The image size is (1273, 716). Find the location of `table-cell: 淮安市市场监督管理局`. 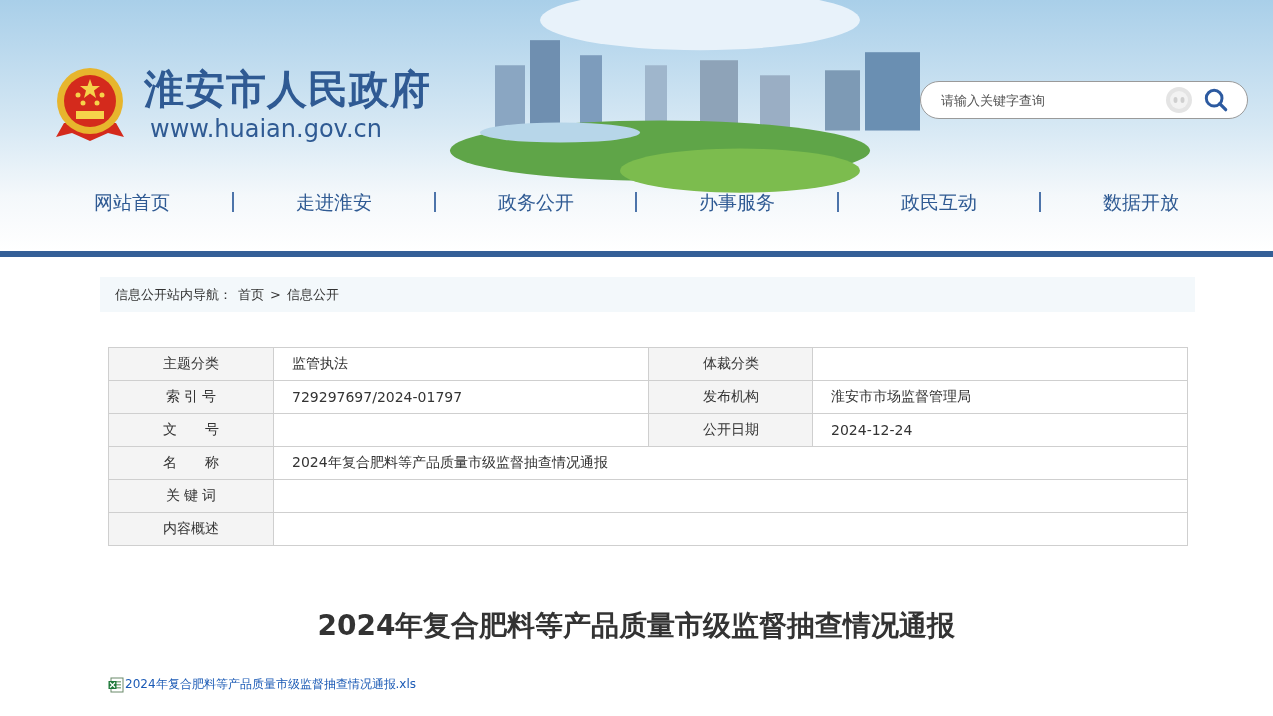

table-cell: 淮安市市场监督管理局 is located at coordinates (1000, 397).